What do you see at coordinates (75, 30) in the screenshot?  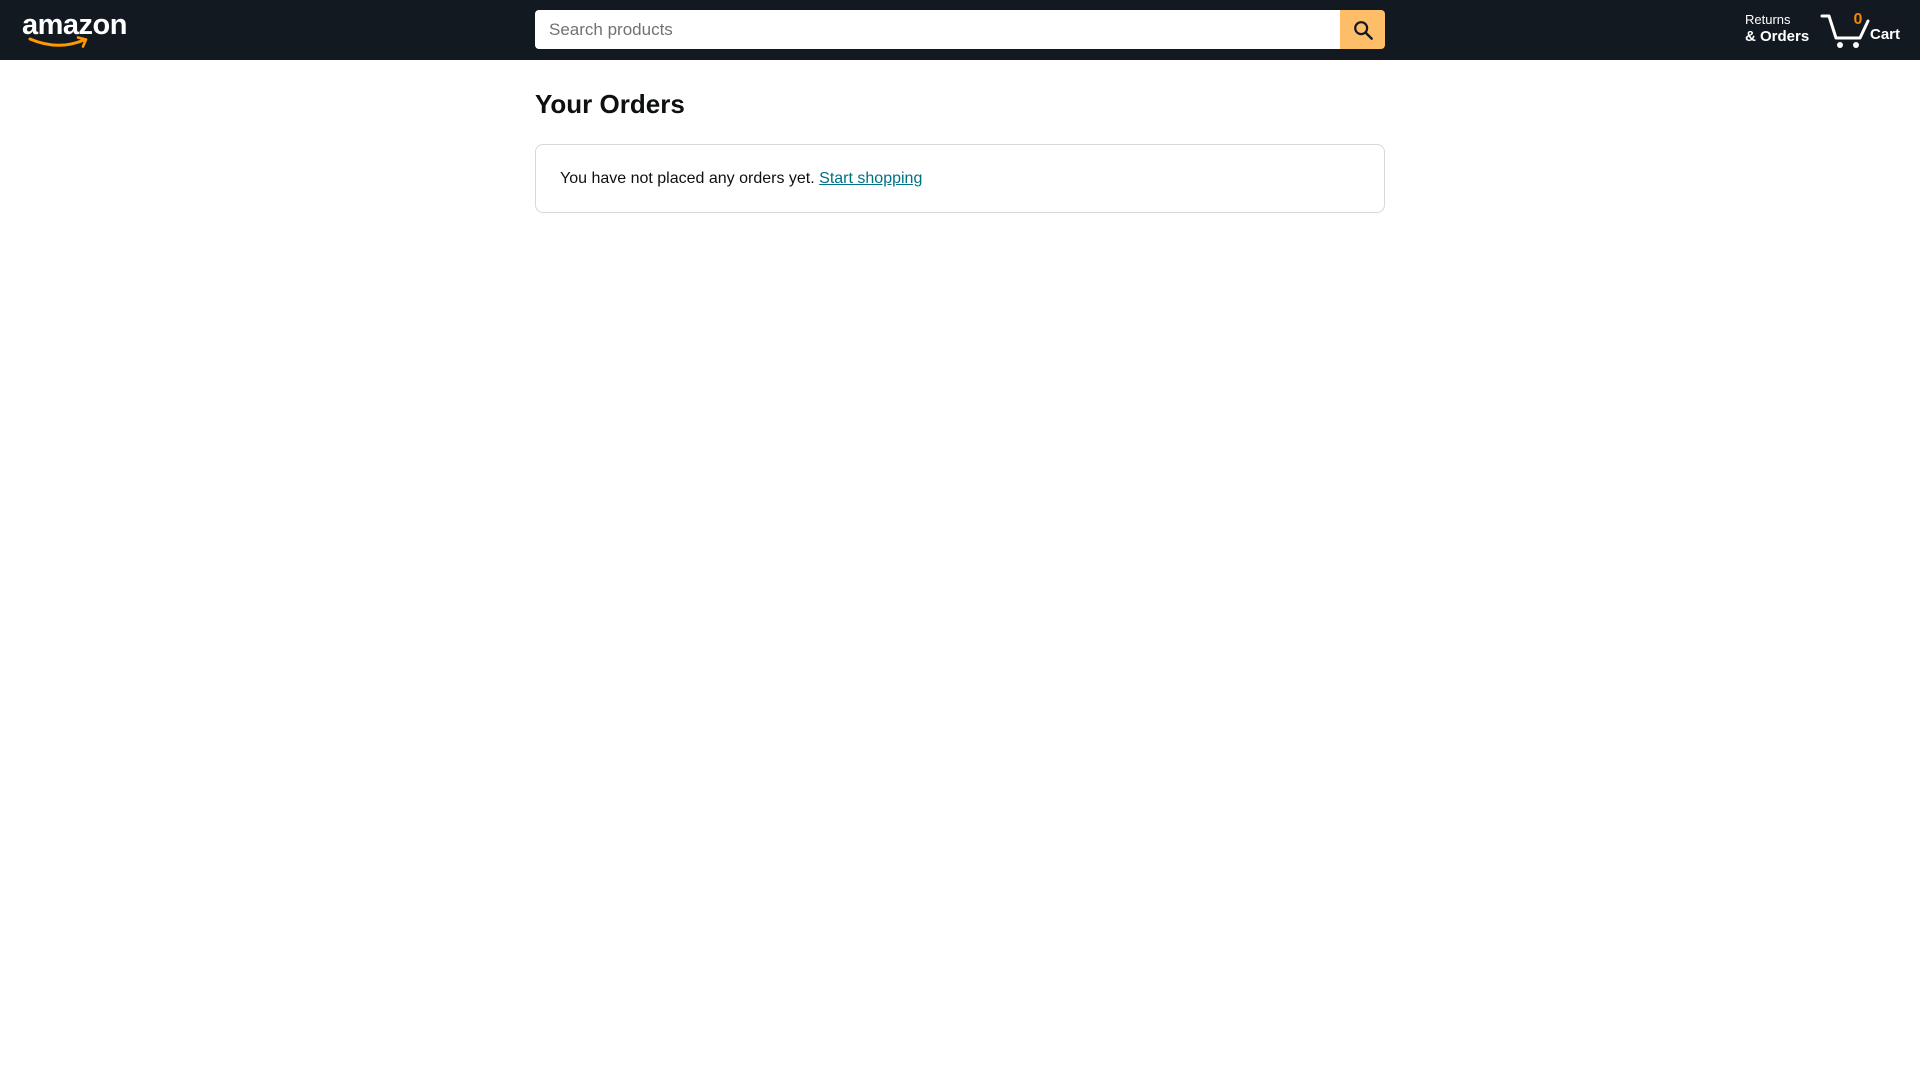 I see `amazon-logo: amazon` at bounding box center [75, 30].